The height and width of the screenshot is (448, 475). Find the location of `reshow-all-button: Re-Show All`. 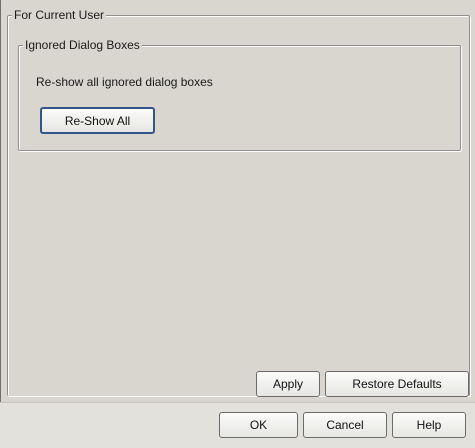

reshow-all-button: Re-Show All is located at coordinates (97, 120).